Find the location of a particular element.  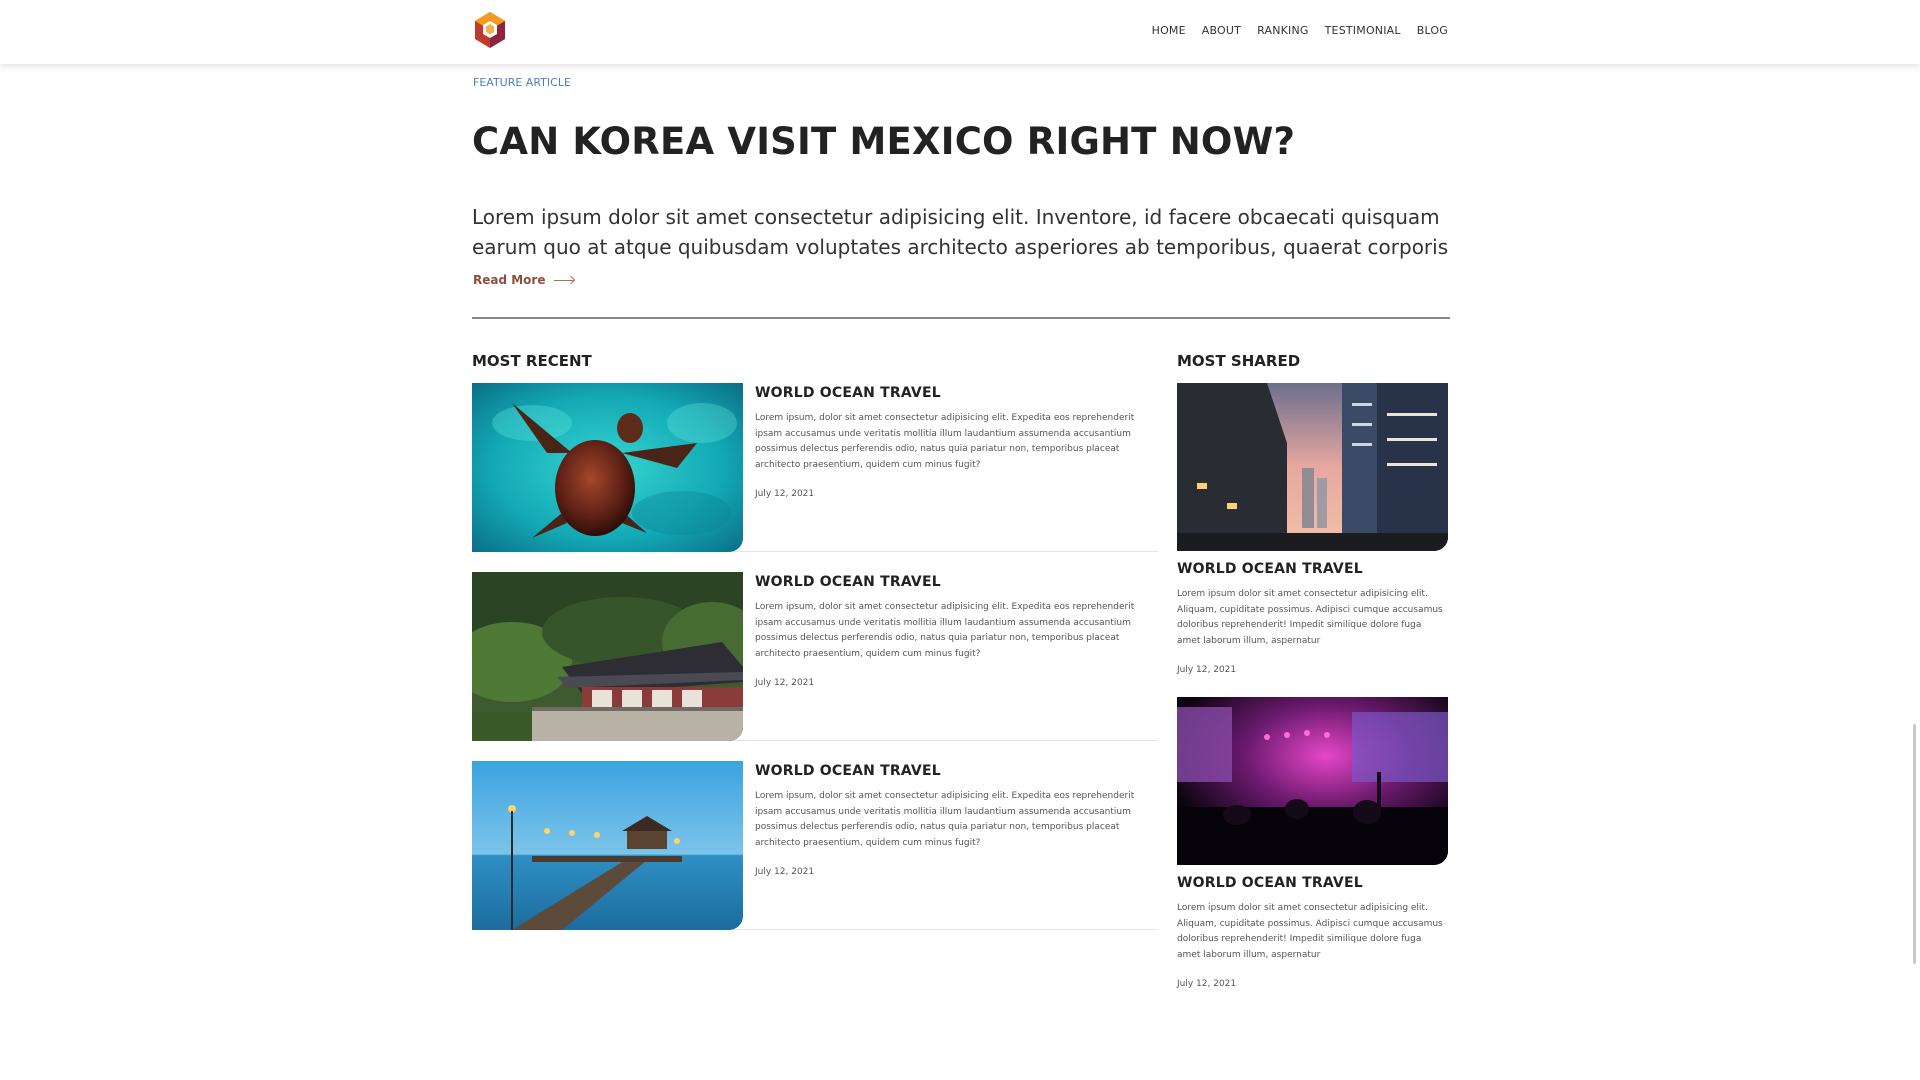

nav-home-link: HOME is located at coordinates (1169, 30).